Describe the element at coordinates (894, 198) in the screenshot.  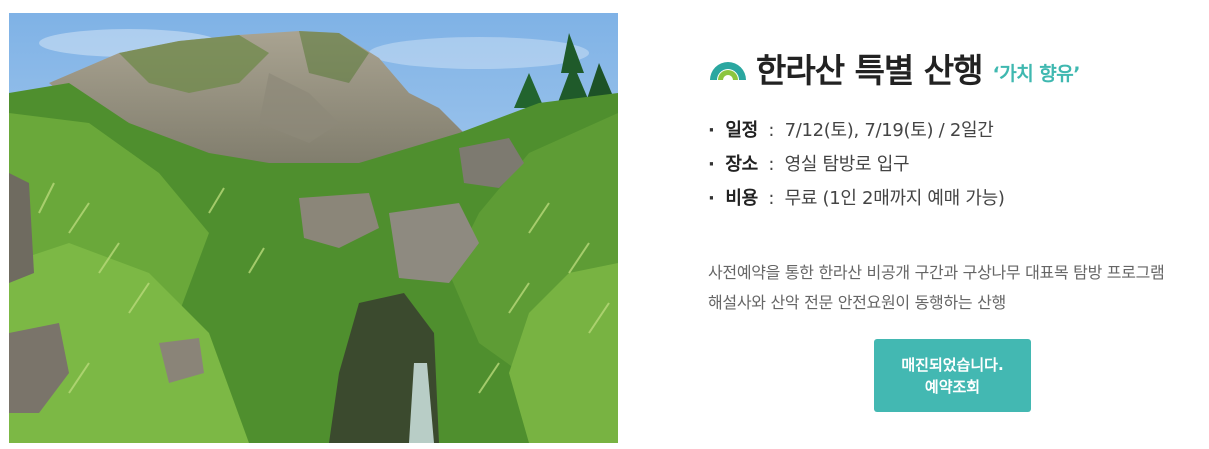
I see `detail-value: 무료 (1인 2매까지 예매 가능)` at that location.